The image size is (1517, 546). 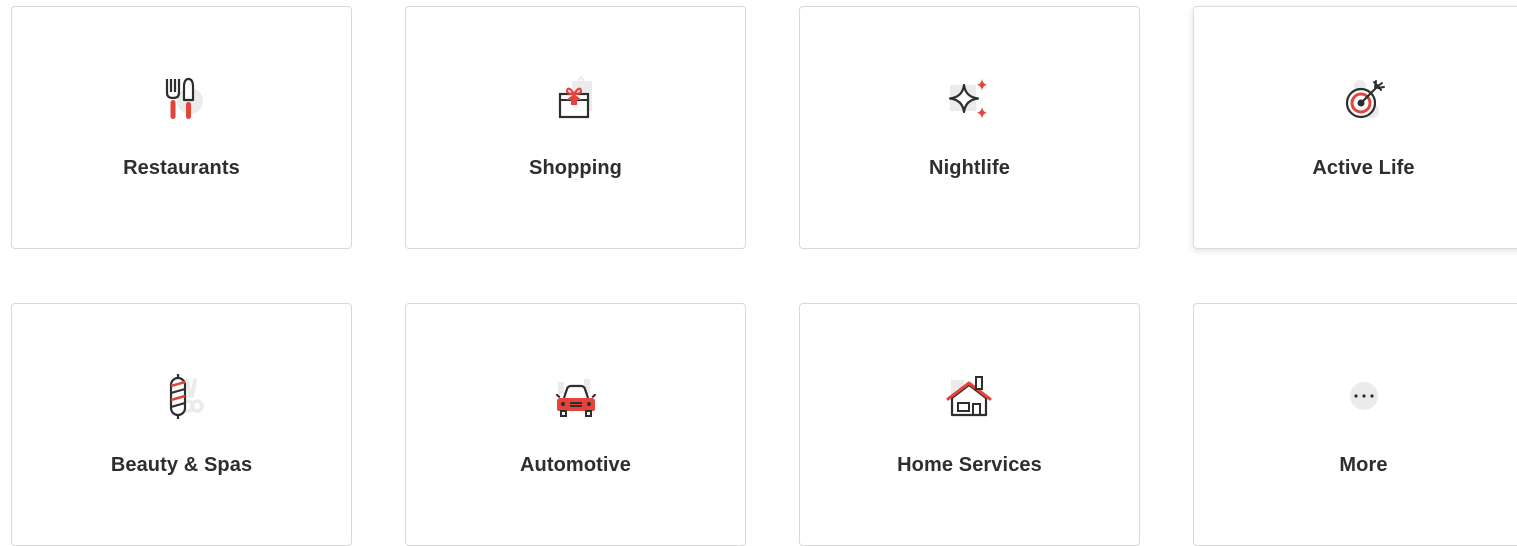 What do you see at coordinates (182, 99) in the screenshot?
I see `restaurant-icon` at bounding box center [182, 99].